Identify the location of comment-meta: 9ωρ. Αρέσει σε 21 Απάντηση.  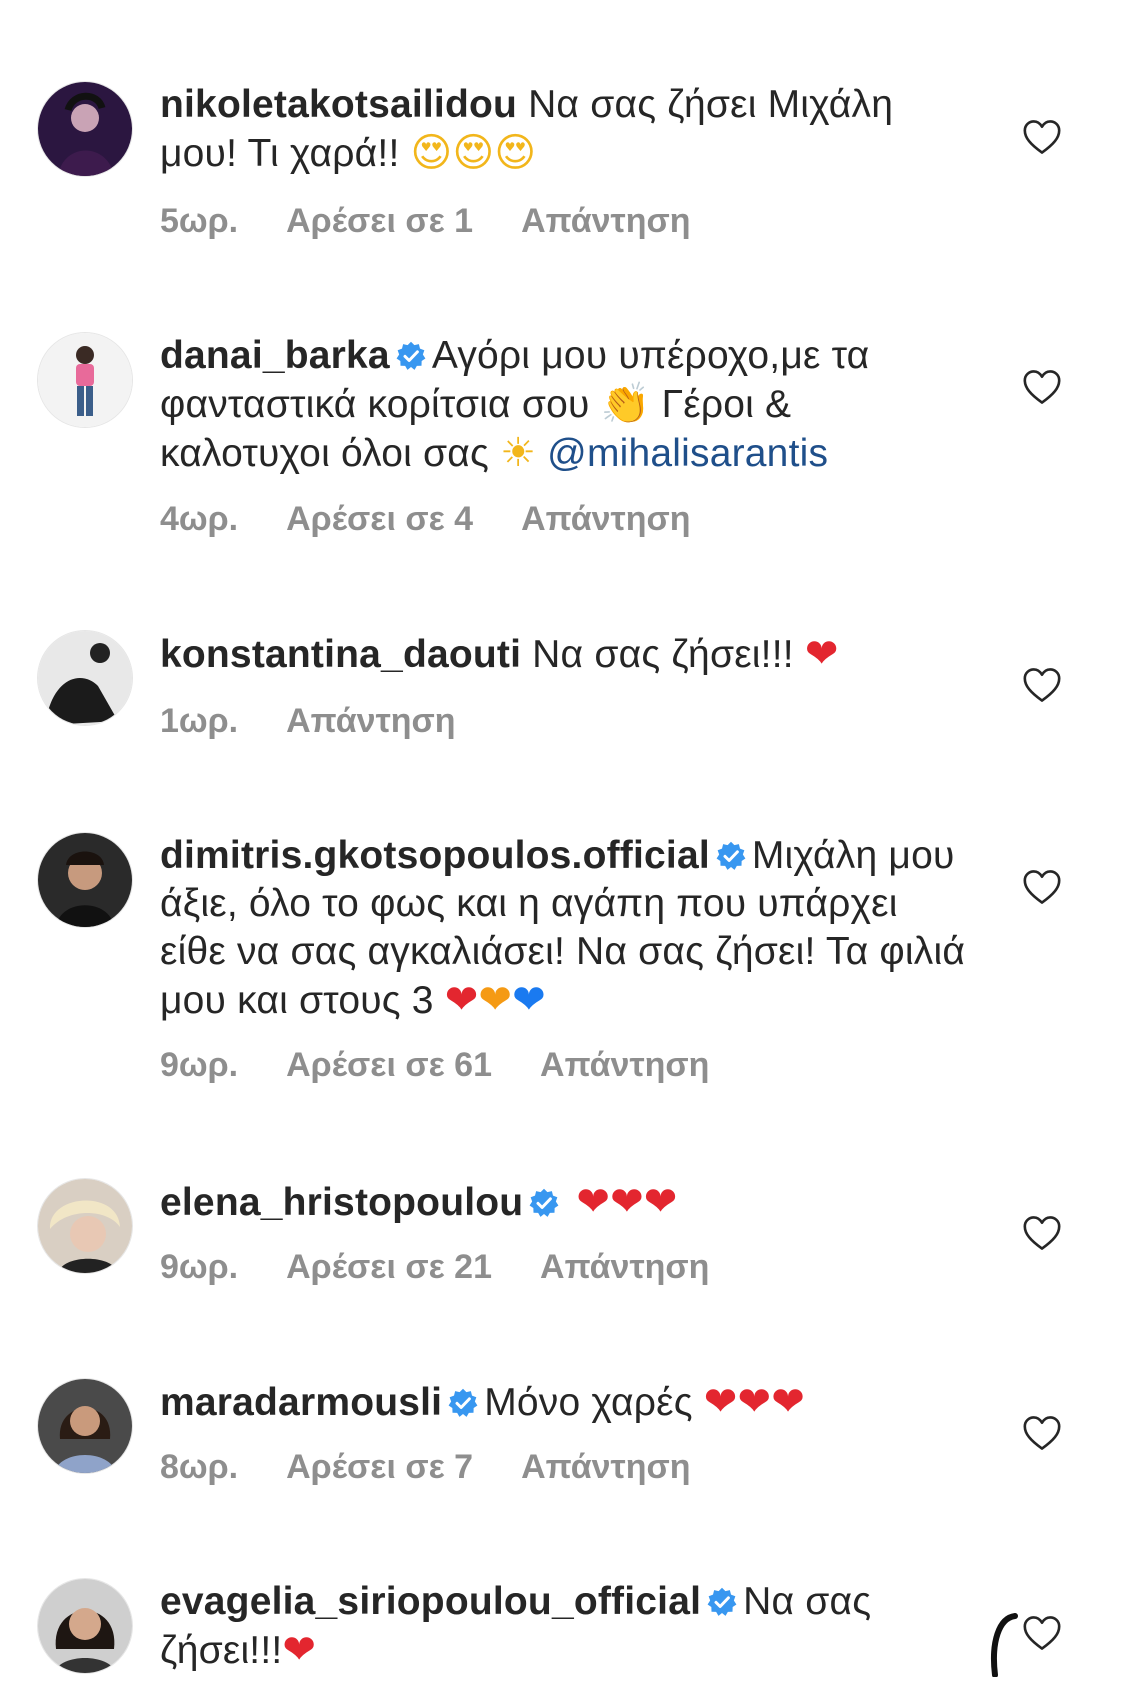
(458, 1267).